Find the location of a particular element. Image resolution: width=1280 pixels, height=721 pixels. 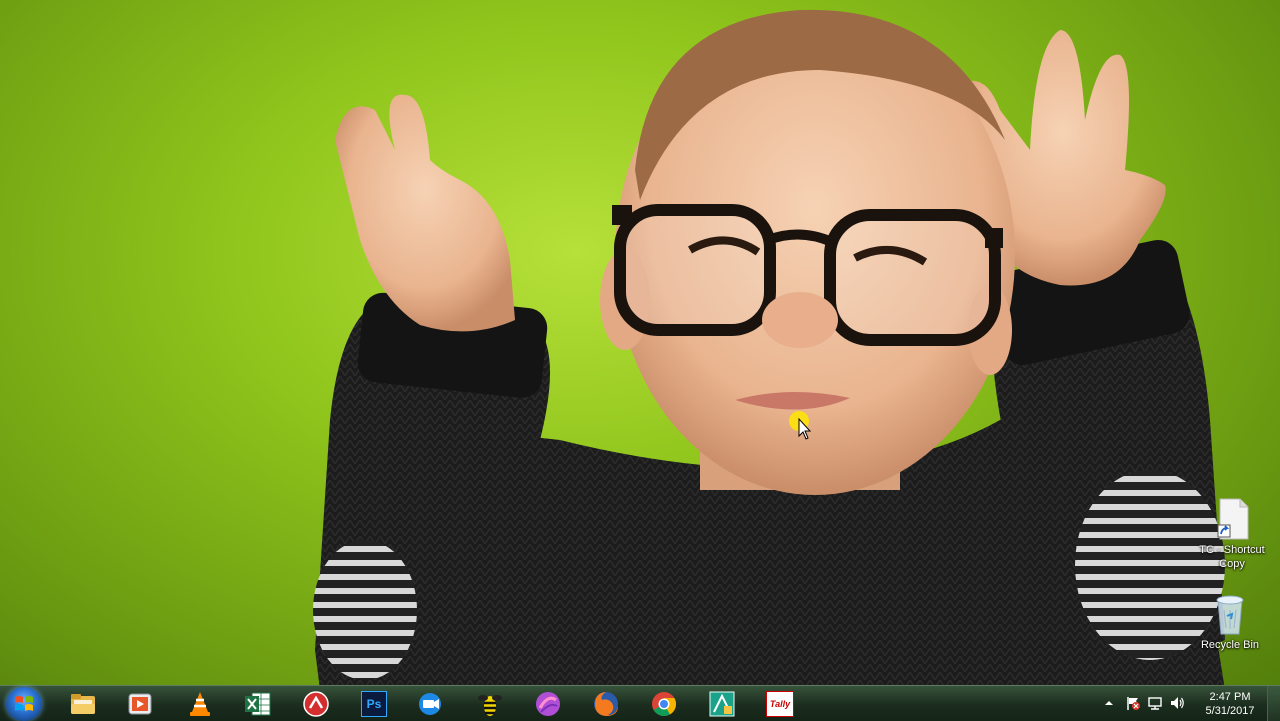

purple-orb-icon is located at coordinates (548, 704).